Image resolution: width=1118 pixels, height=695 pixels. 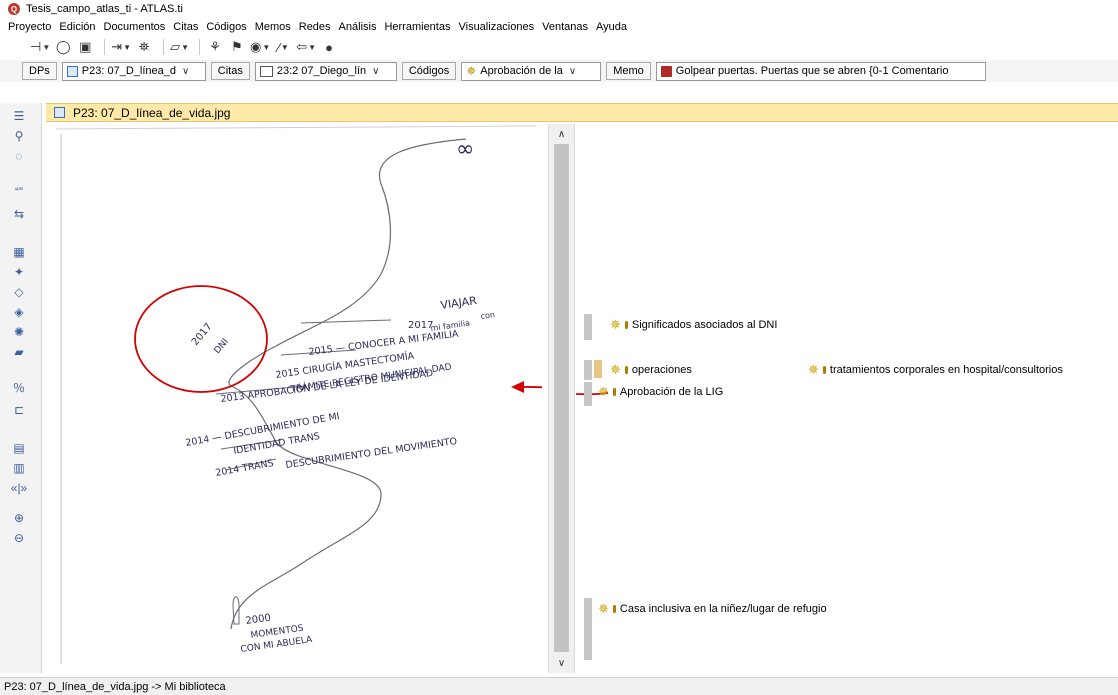 I want to click on zoom-in-icon: ⊕, so click(x=19, y=518).